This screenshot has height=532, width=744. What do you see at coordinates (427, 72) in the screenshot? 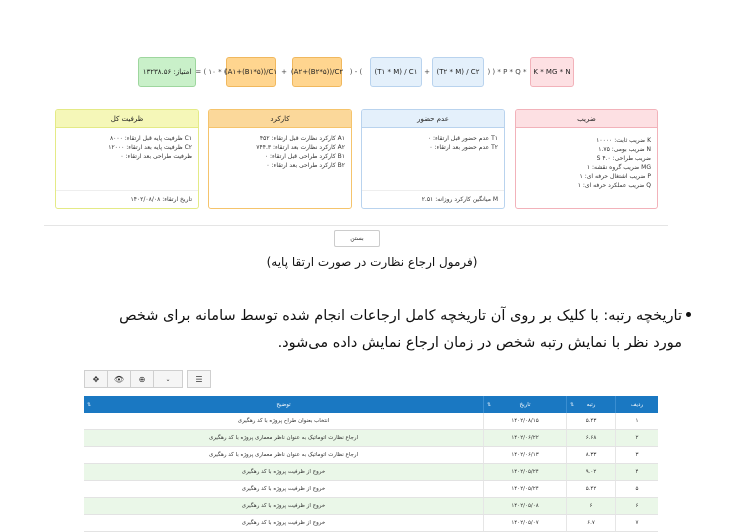
I see `formula-operator-plus-2: +` at bounding box center [427, 72].